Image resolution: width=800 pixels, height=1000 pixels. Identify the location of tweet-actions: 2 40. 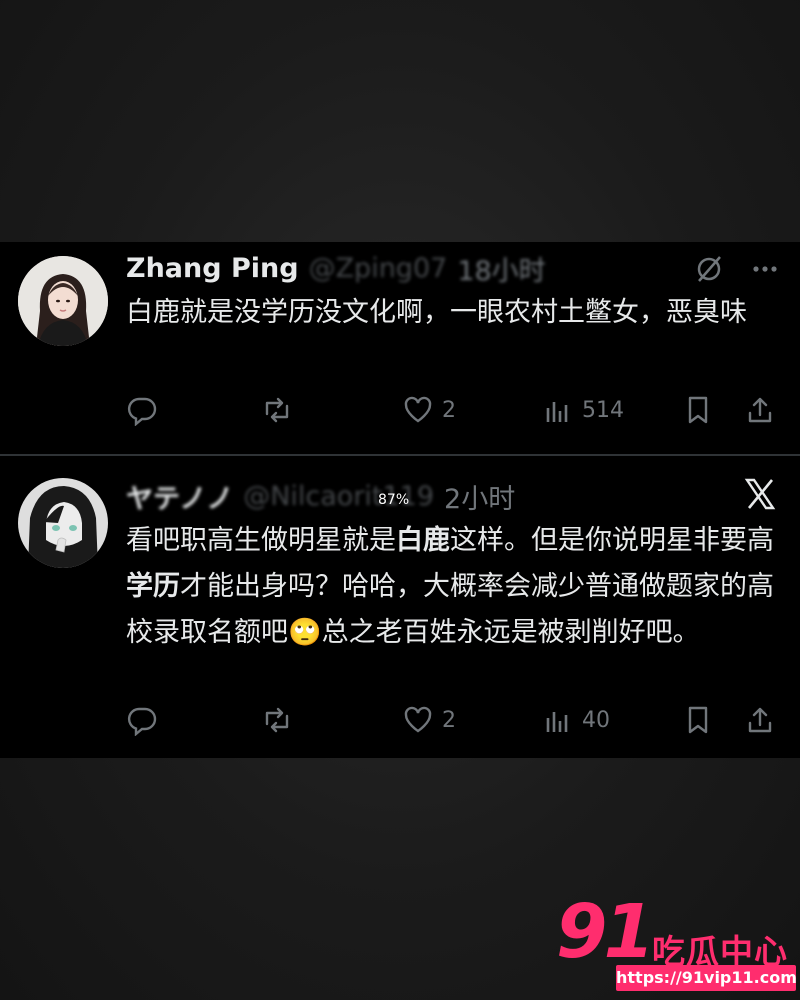
(456, 720).